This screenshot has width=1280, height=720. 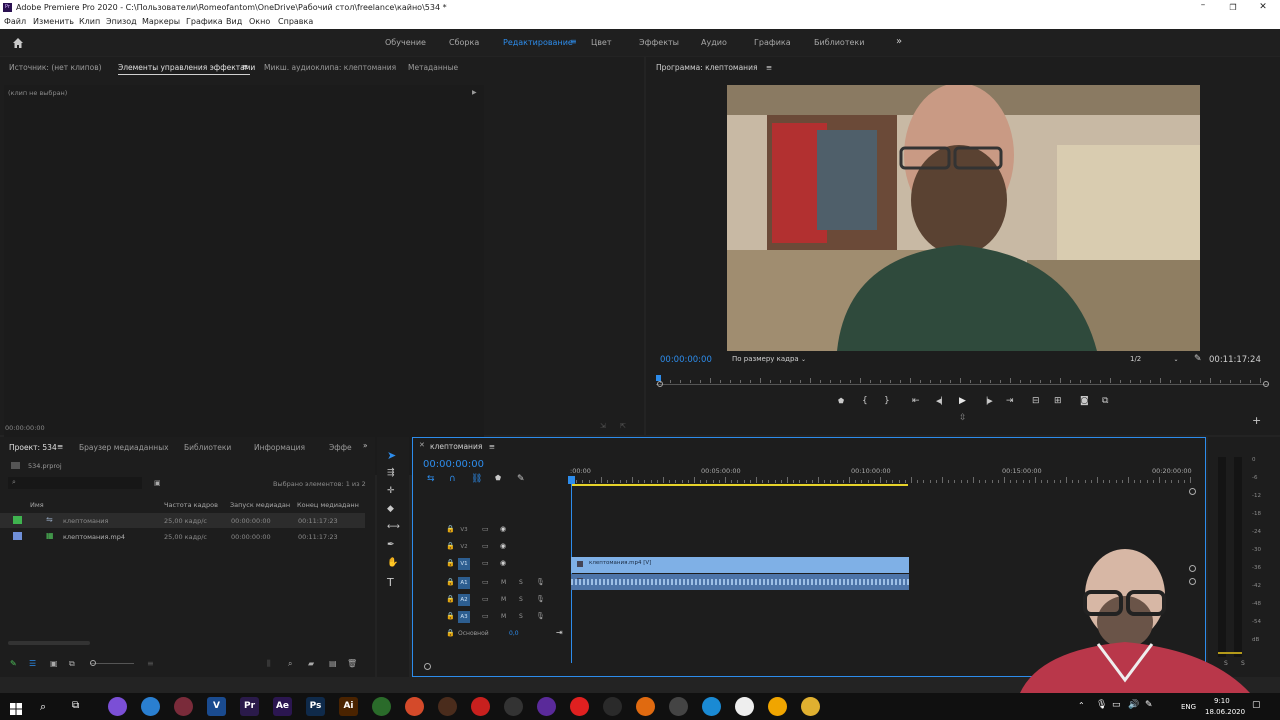 What do you see at coordinates (269, 664) in the screenshot?
I see `automate-icon: ⫼` at bounding box center [269, 664].